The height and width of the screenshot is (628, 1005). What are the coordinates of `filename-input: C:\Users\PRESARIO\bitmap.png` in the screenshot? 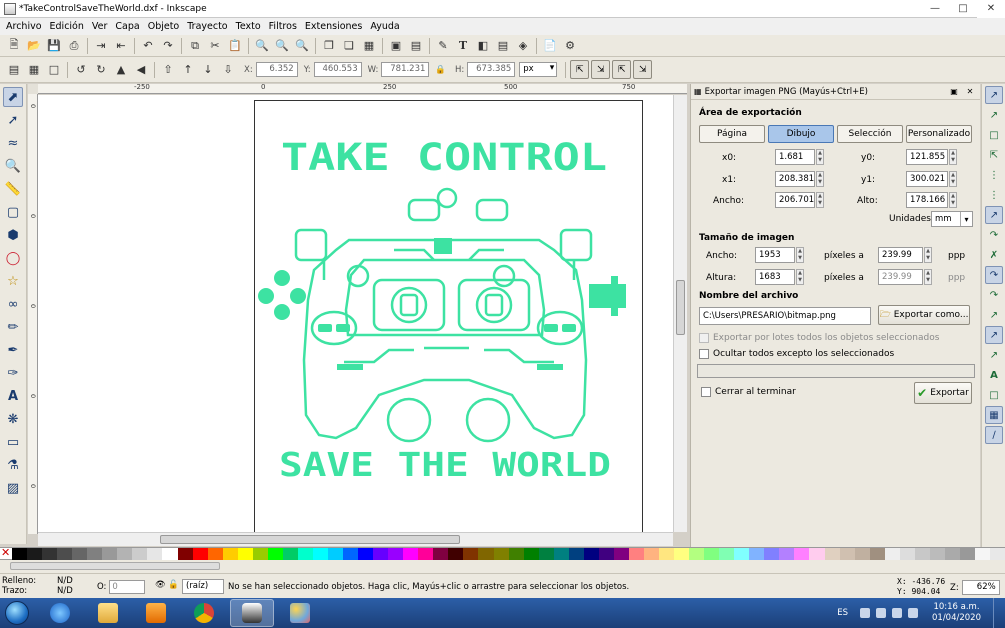 It's located at (785, 316).